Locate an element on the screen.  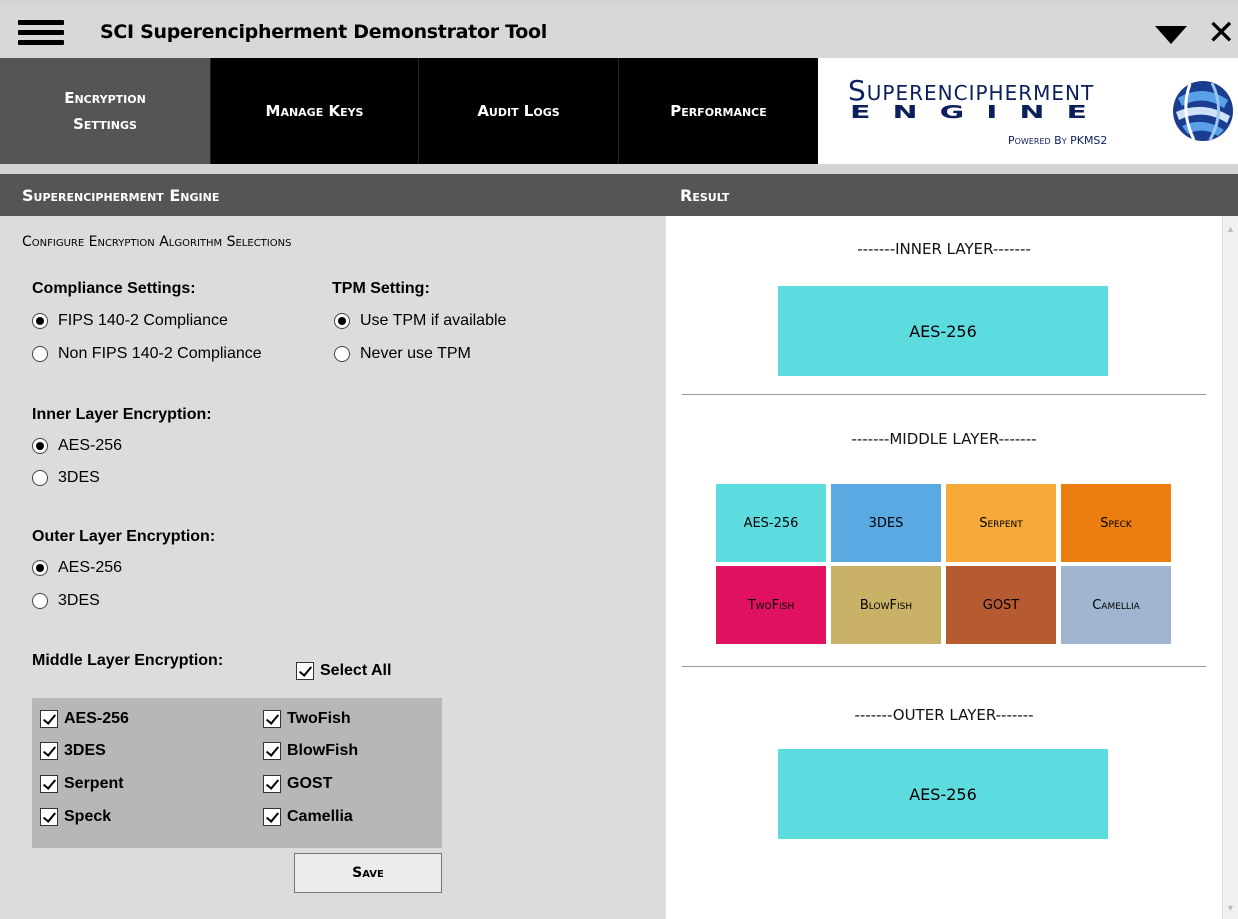
checkbox-label: BlowFish is located at coordinates (323, 750).